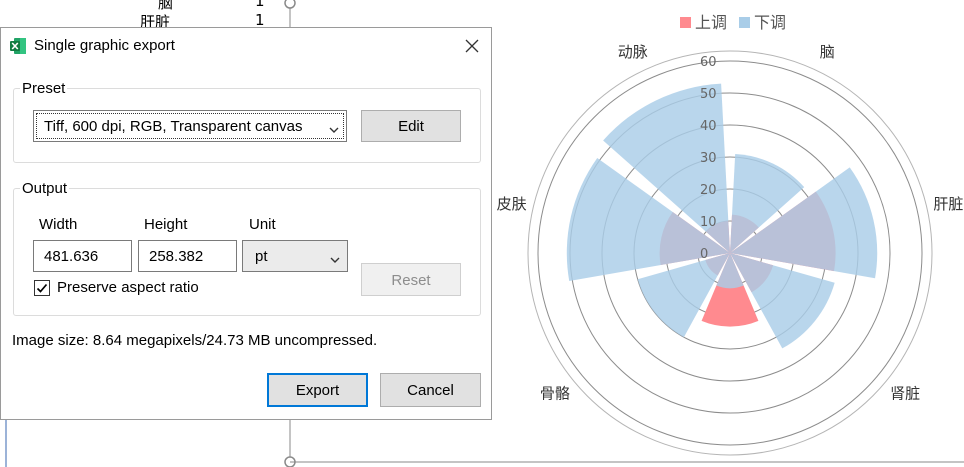  I want to click on width-field: 481.636, so click(82, 256).